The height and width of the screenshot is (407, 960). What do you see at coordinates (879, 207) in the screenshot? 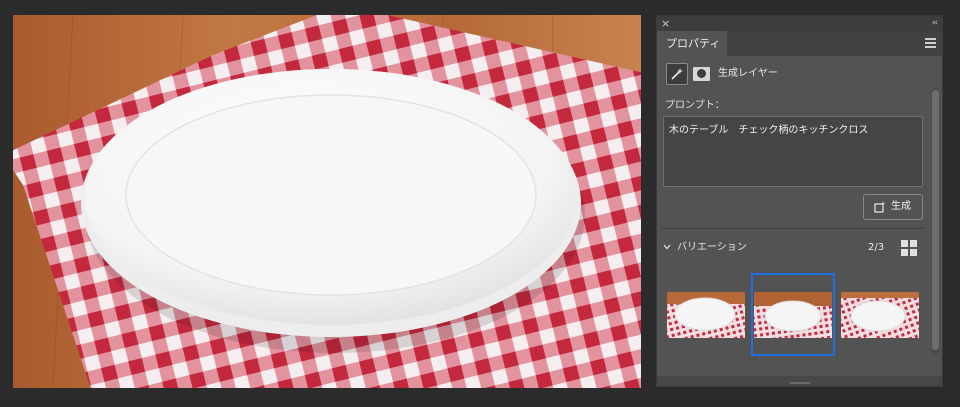
I see `generate-icon` at bounding box center [879, 207].